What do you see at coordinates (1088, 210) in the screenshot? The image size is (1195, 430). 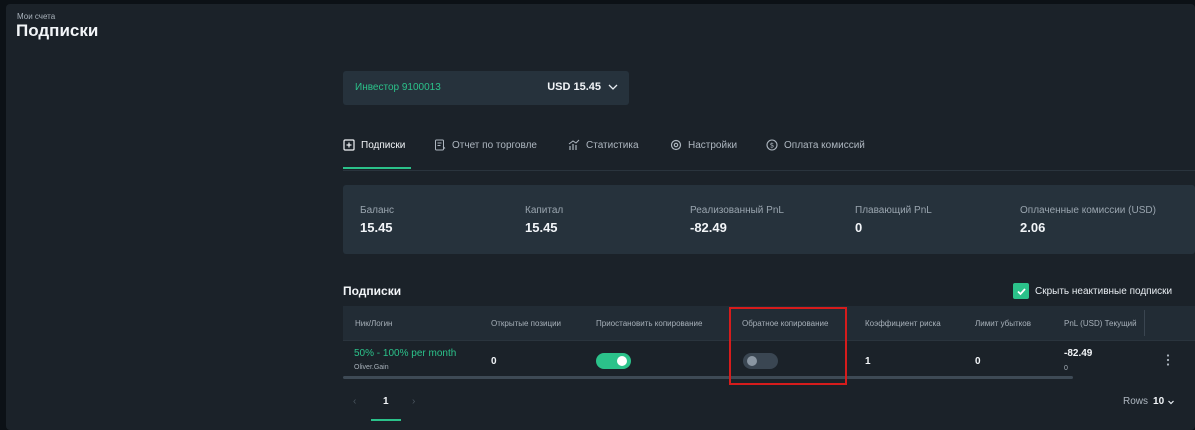 I see `stat-label: Оплаченные комиссии (USD)` at bounding box center [1088, 210].